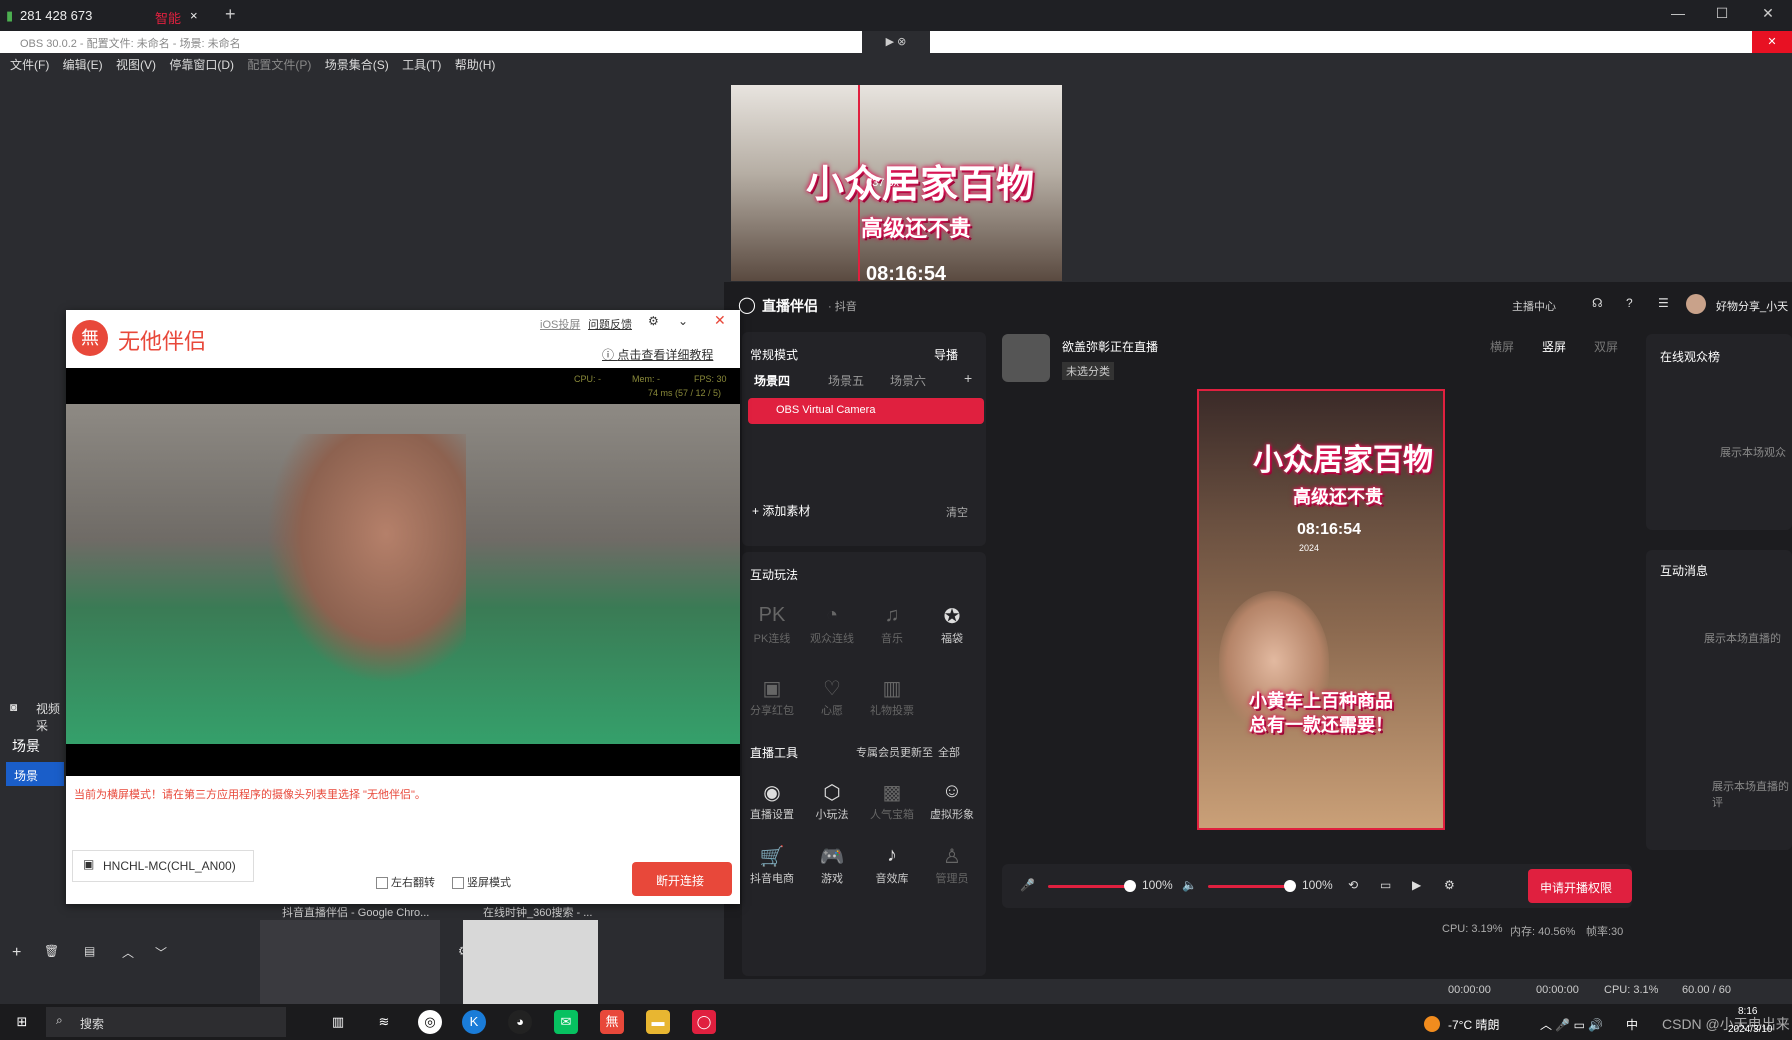  I want to click on menu-edit: 编辑(E), so click(83, 65).